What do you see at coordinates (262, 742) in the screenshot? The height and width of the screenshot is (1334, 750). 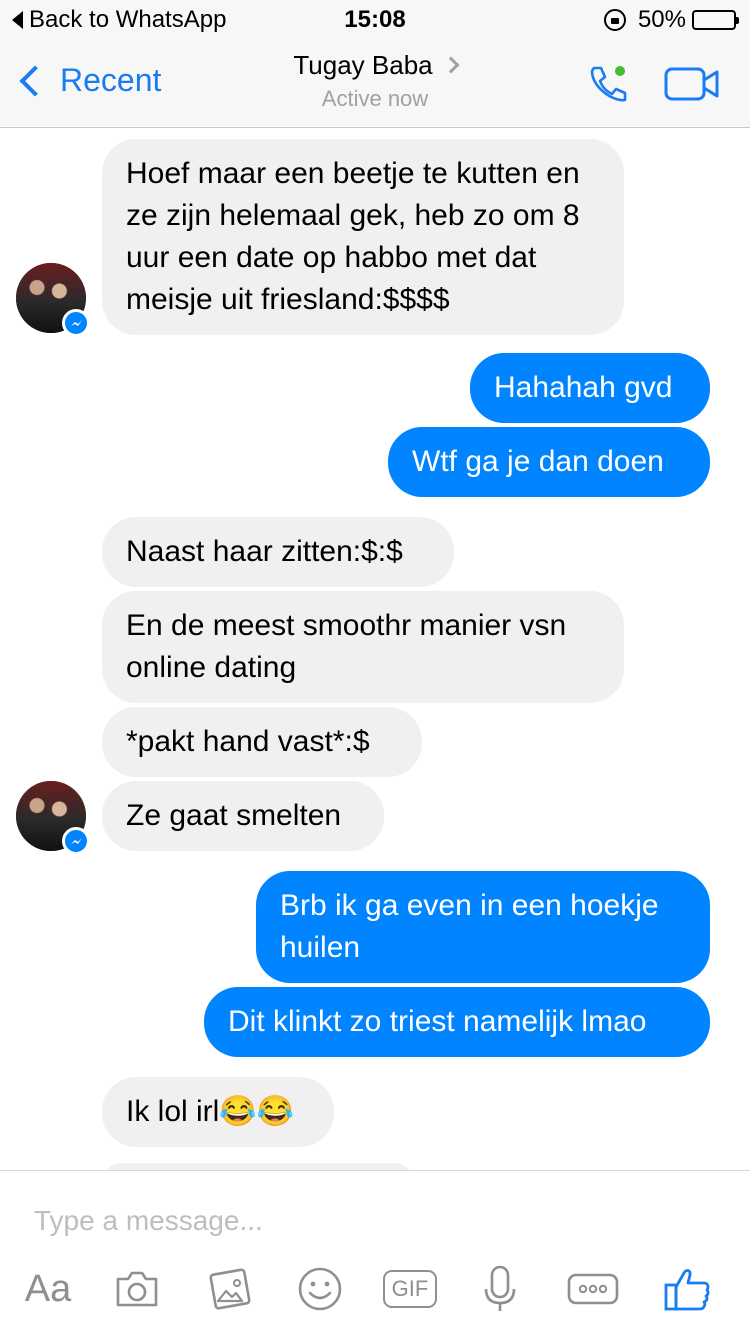 I see `message-bubble-incoming: *pakt hand vast*:$` at bounding box center [262, 742].